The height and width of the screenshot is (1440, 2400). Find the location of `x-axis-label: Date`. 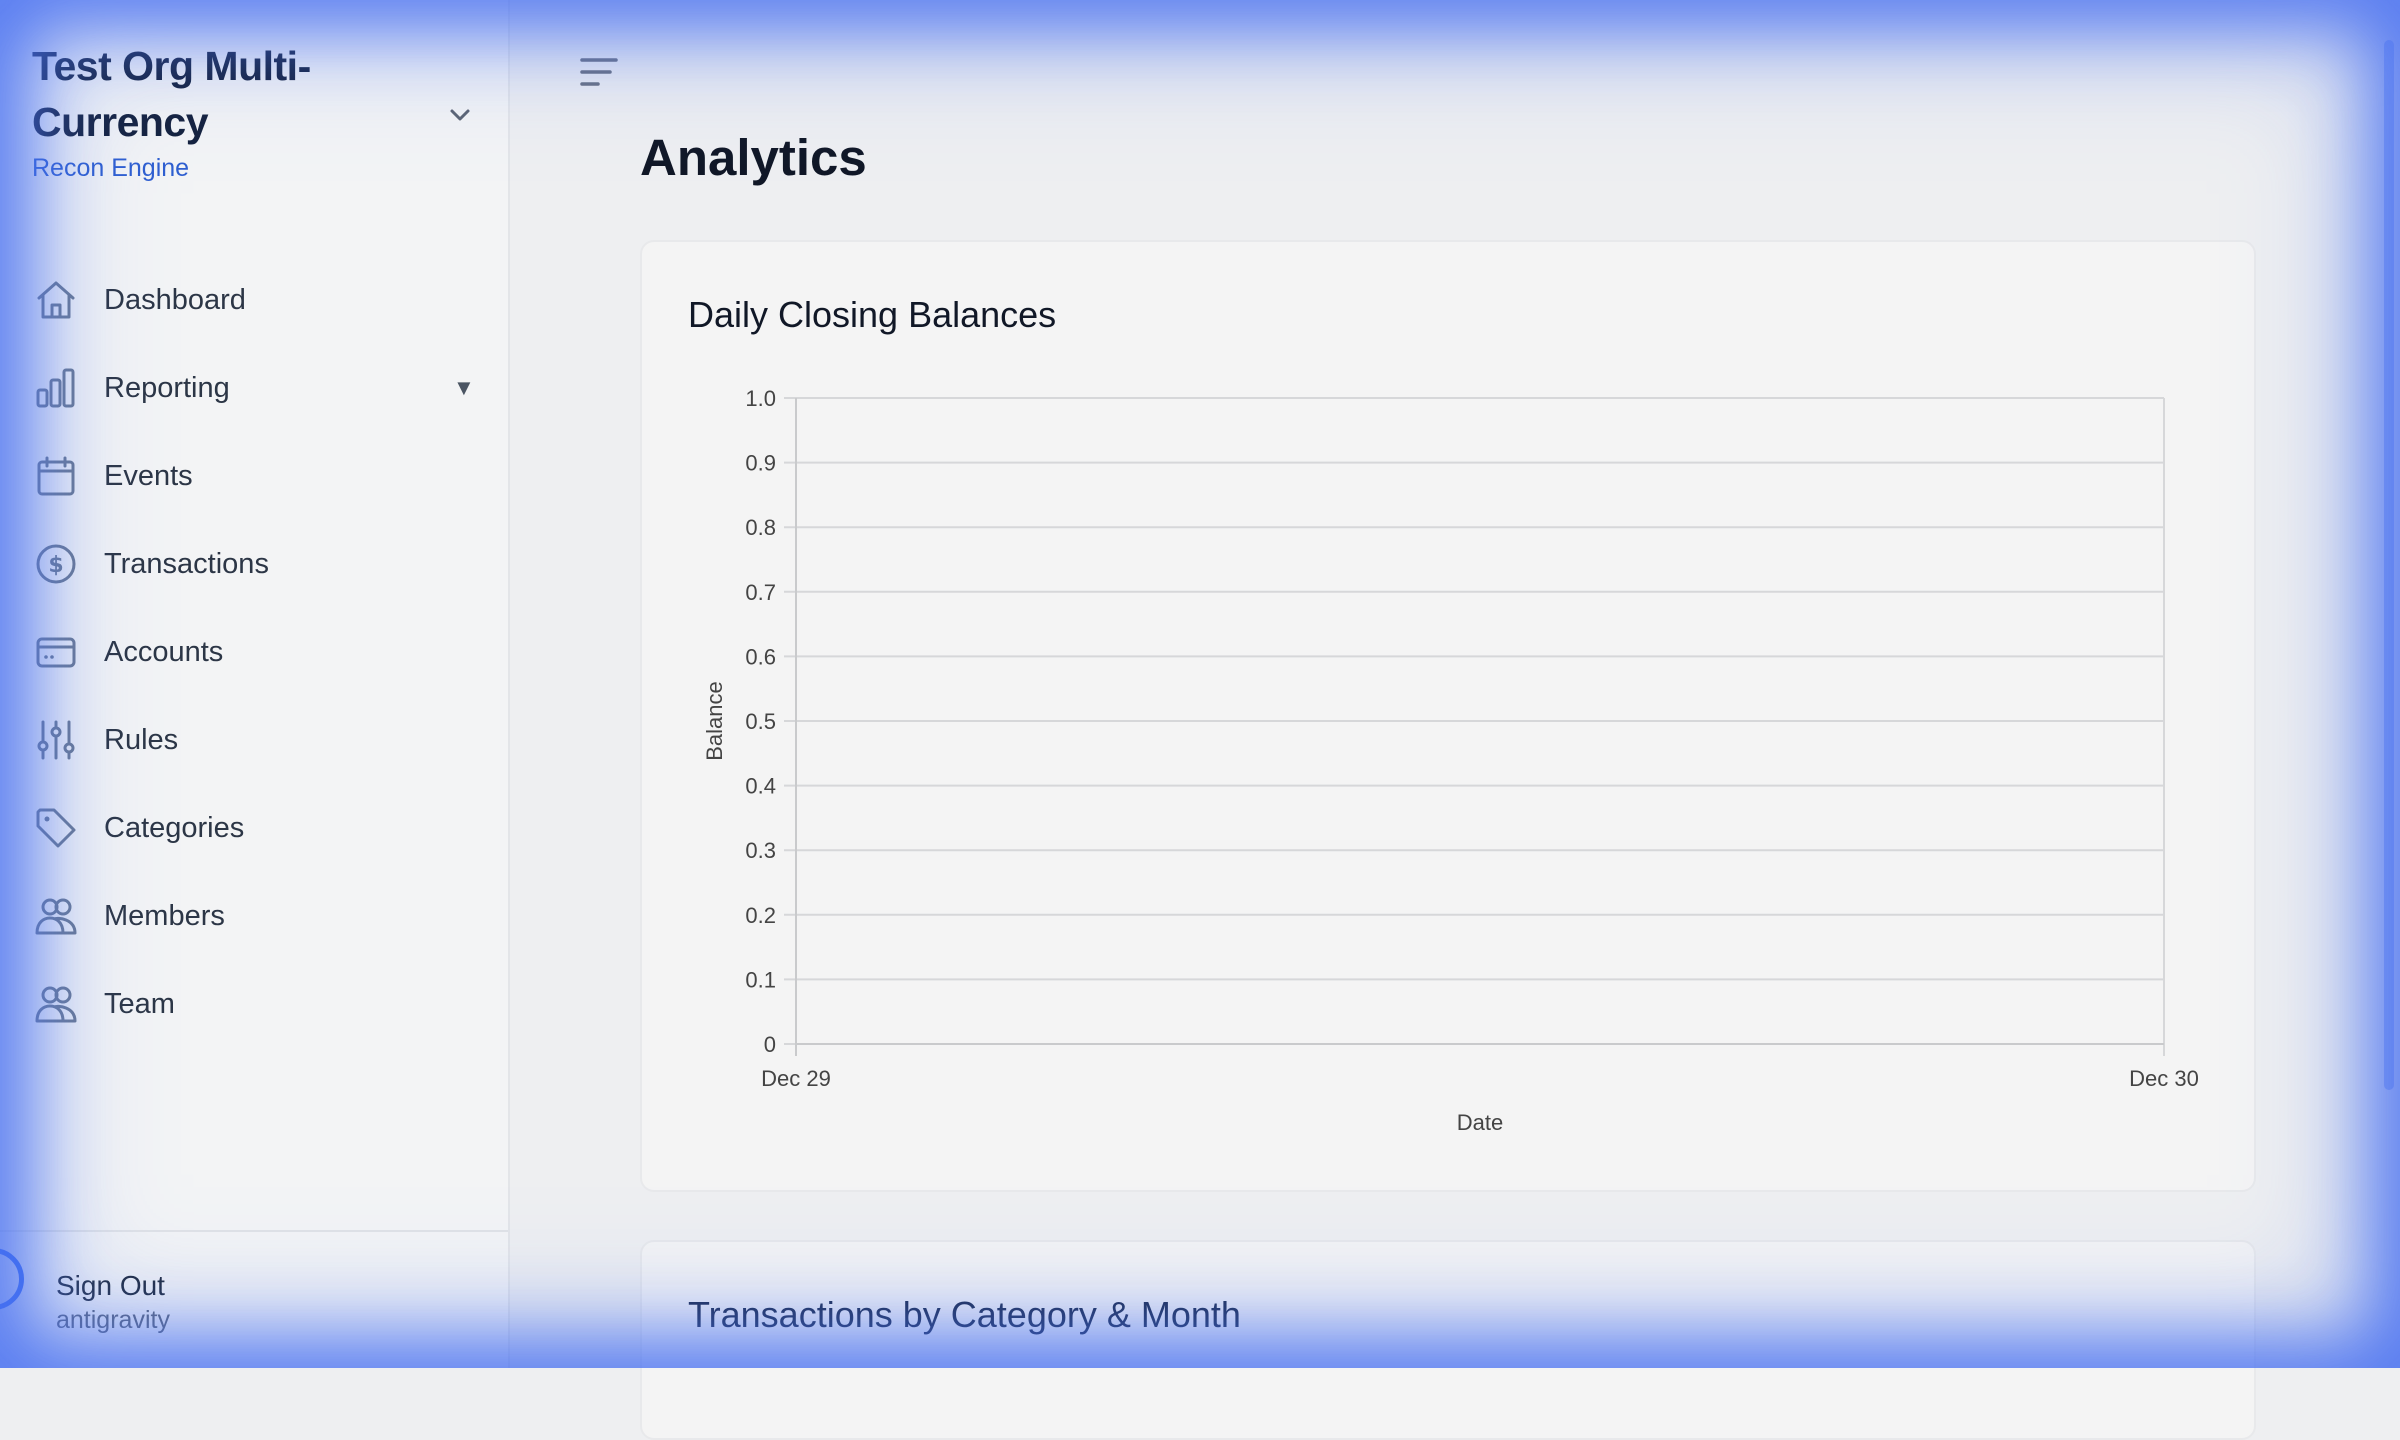

x-axis-label: Date is located at coordinates (1480, 1122).